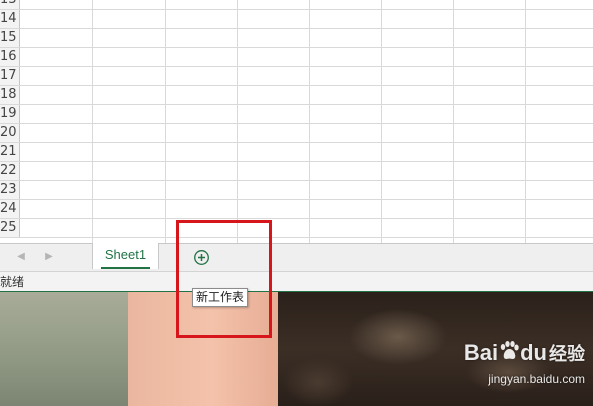 The image size is (593, 406). I want to click on row-header: 16, so click(10, 57).